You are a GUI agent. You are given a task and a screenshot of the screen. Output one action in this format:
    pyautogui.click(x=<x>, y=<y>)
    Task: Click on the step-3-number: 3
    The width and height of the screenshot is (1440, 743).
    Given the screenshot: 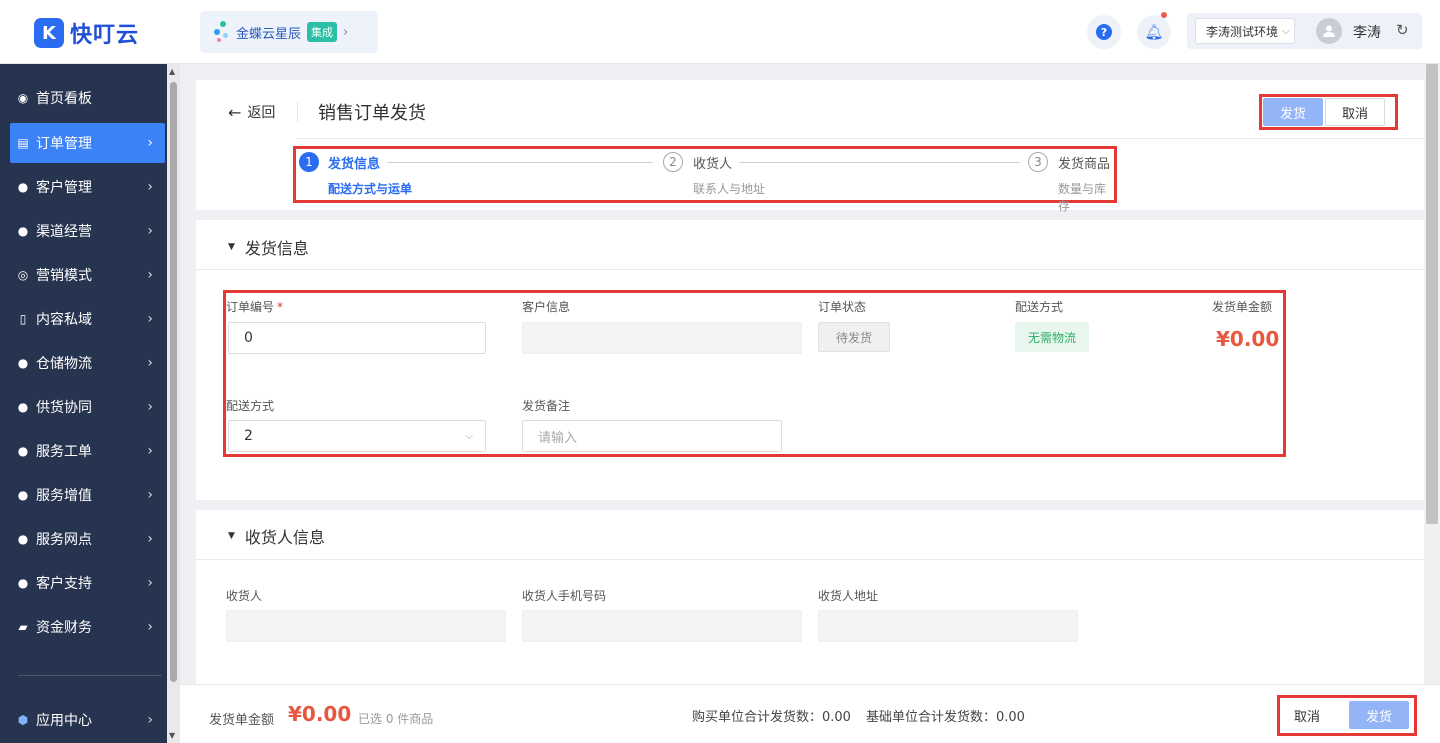 What is the action you would take?
    pyautogui.click(x=1038, y=162)
    